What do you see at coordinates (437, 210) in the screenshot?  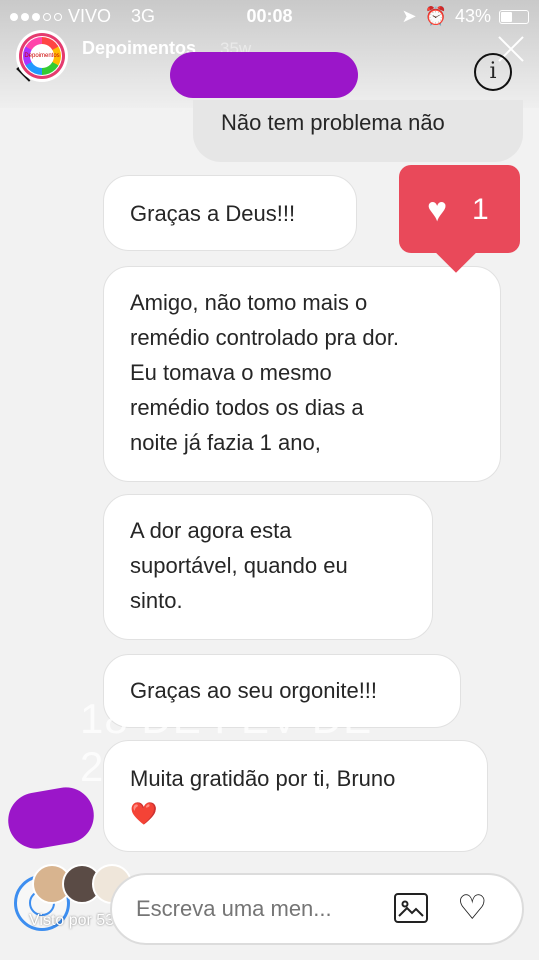 I see `heart-icon: ♥` at bounding box center [437, 210].